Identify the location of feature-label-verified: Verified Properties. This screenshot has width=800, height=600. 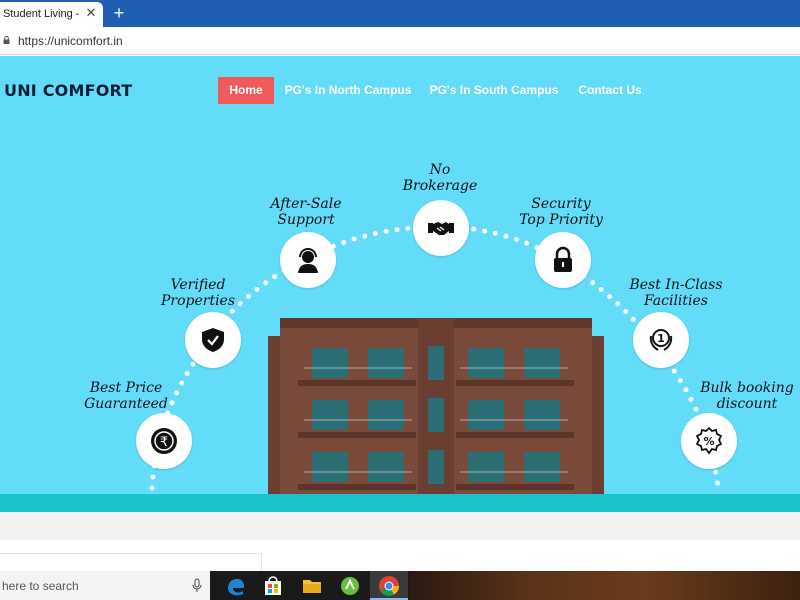
(198, 293).